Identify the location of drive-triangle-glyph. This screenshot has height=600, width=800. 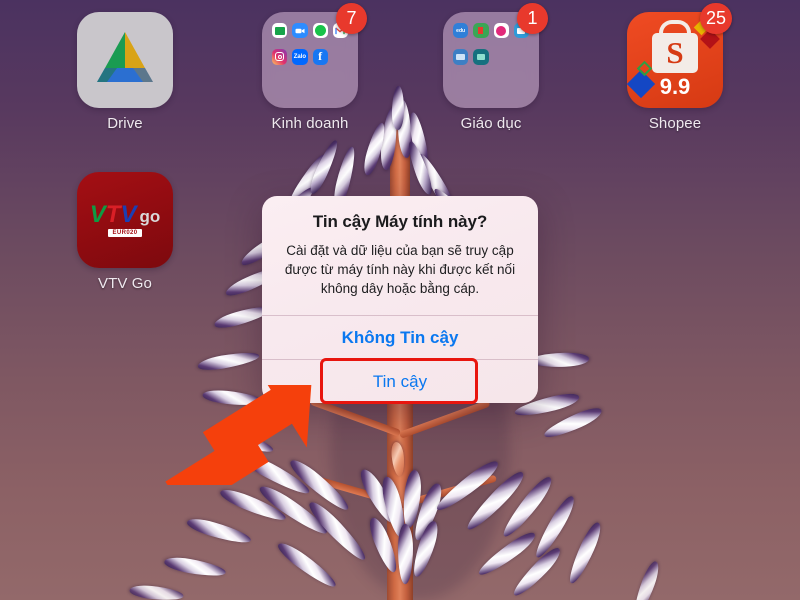
(125, 57).